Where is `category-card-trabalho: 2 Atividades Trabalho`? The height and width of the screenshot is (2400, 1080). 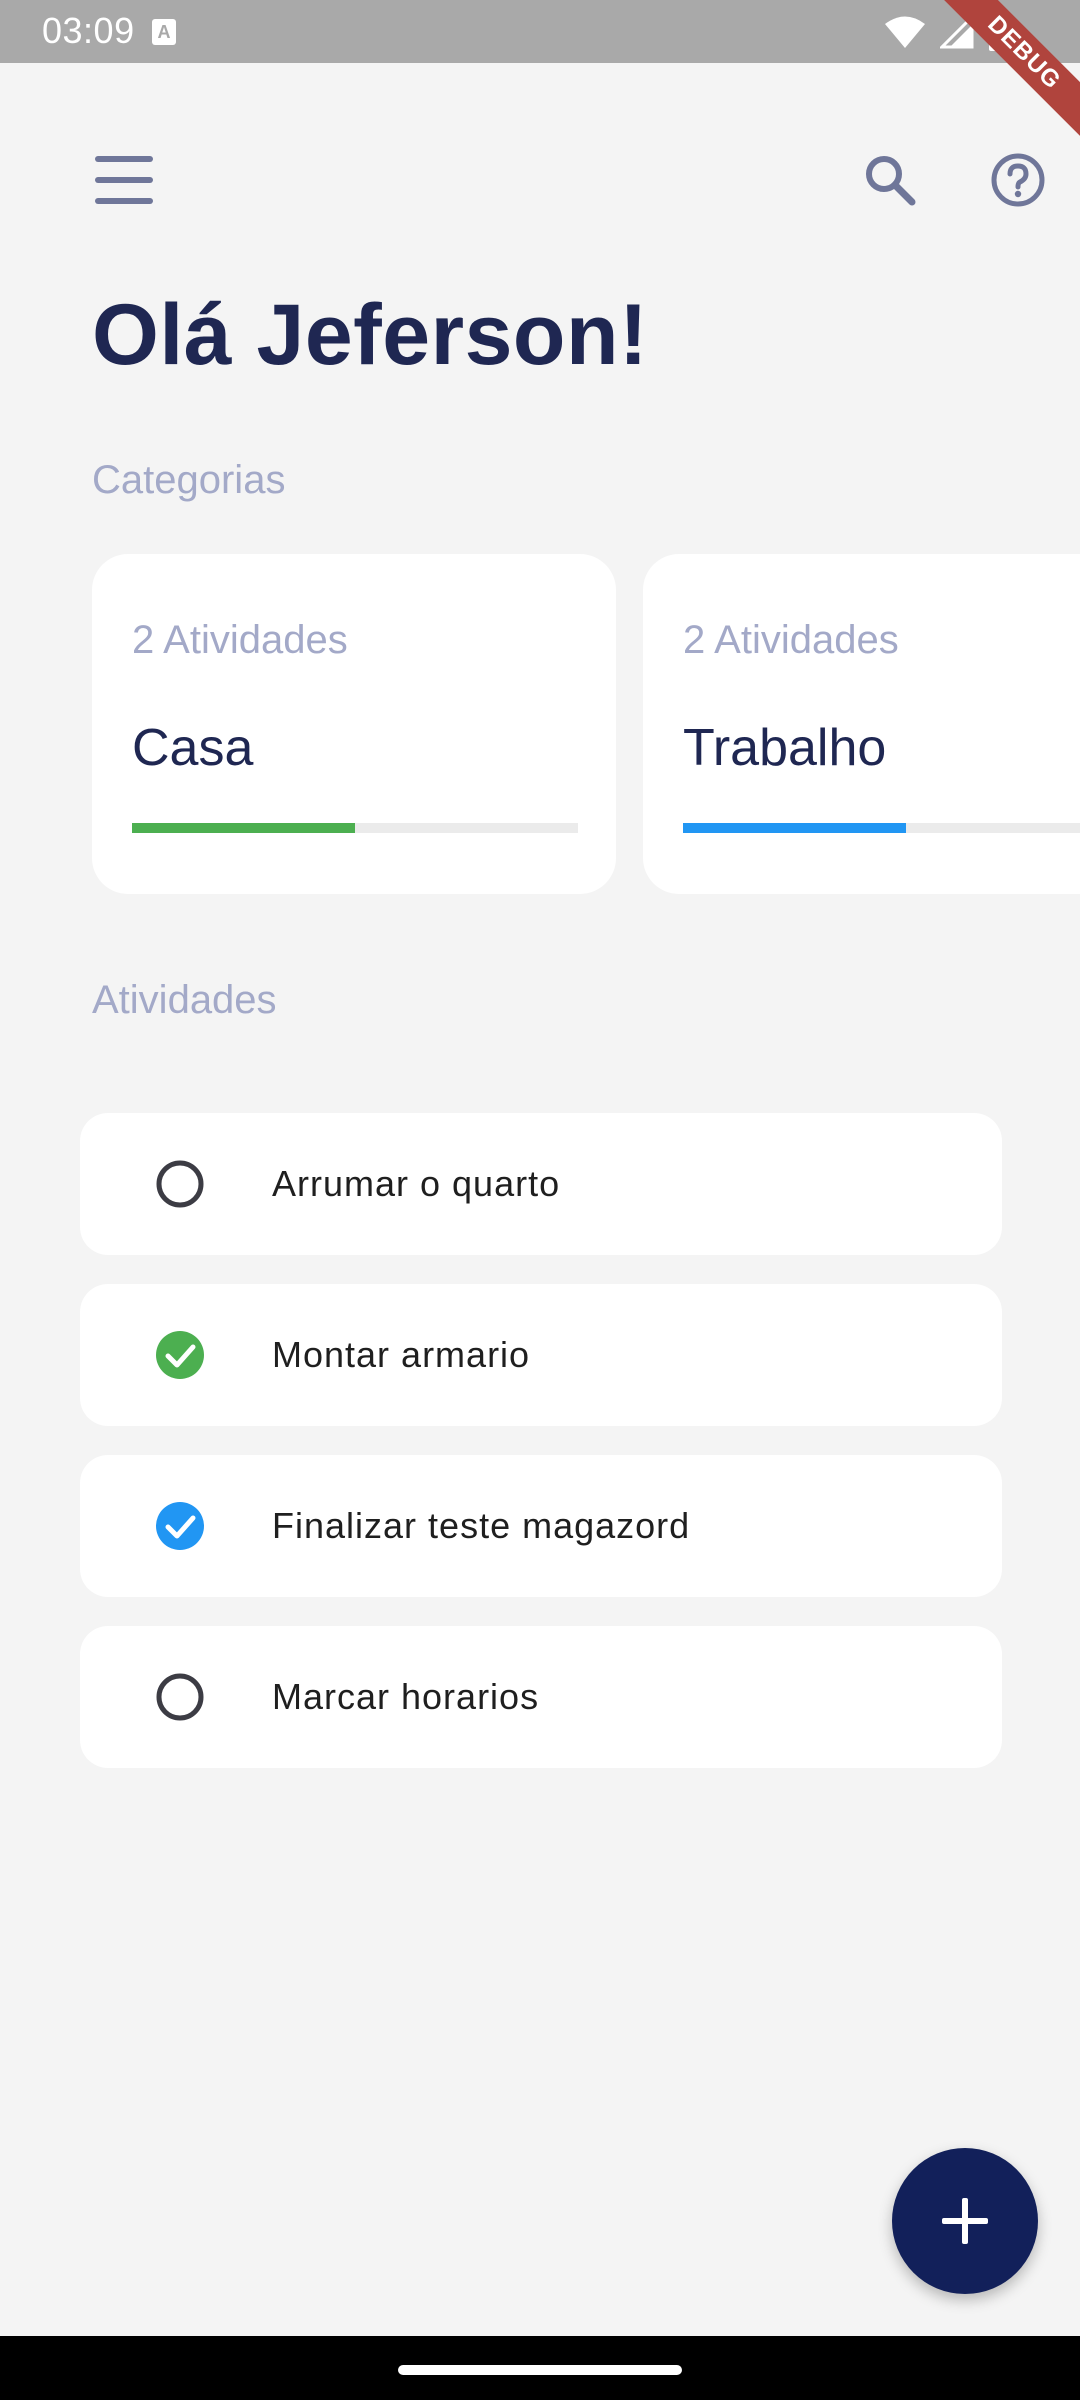 category-card-trabalho: 2 Atividades Trabalho is located at coordinates (861, 724).